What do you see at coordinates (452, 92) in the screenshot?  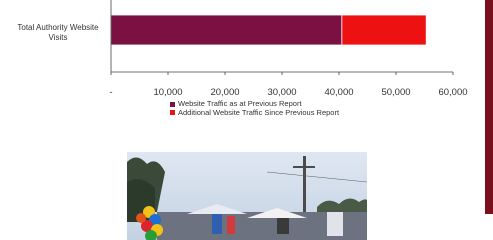 I see `x-tick-label: 60,000` at bounding box center [452, 92].